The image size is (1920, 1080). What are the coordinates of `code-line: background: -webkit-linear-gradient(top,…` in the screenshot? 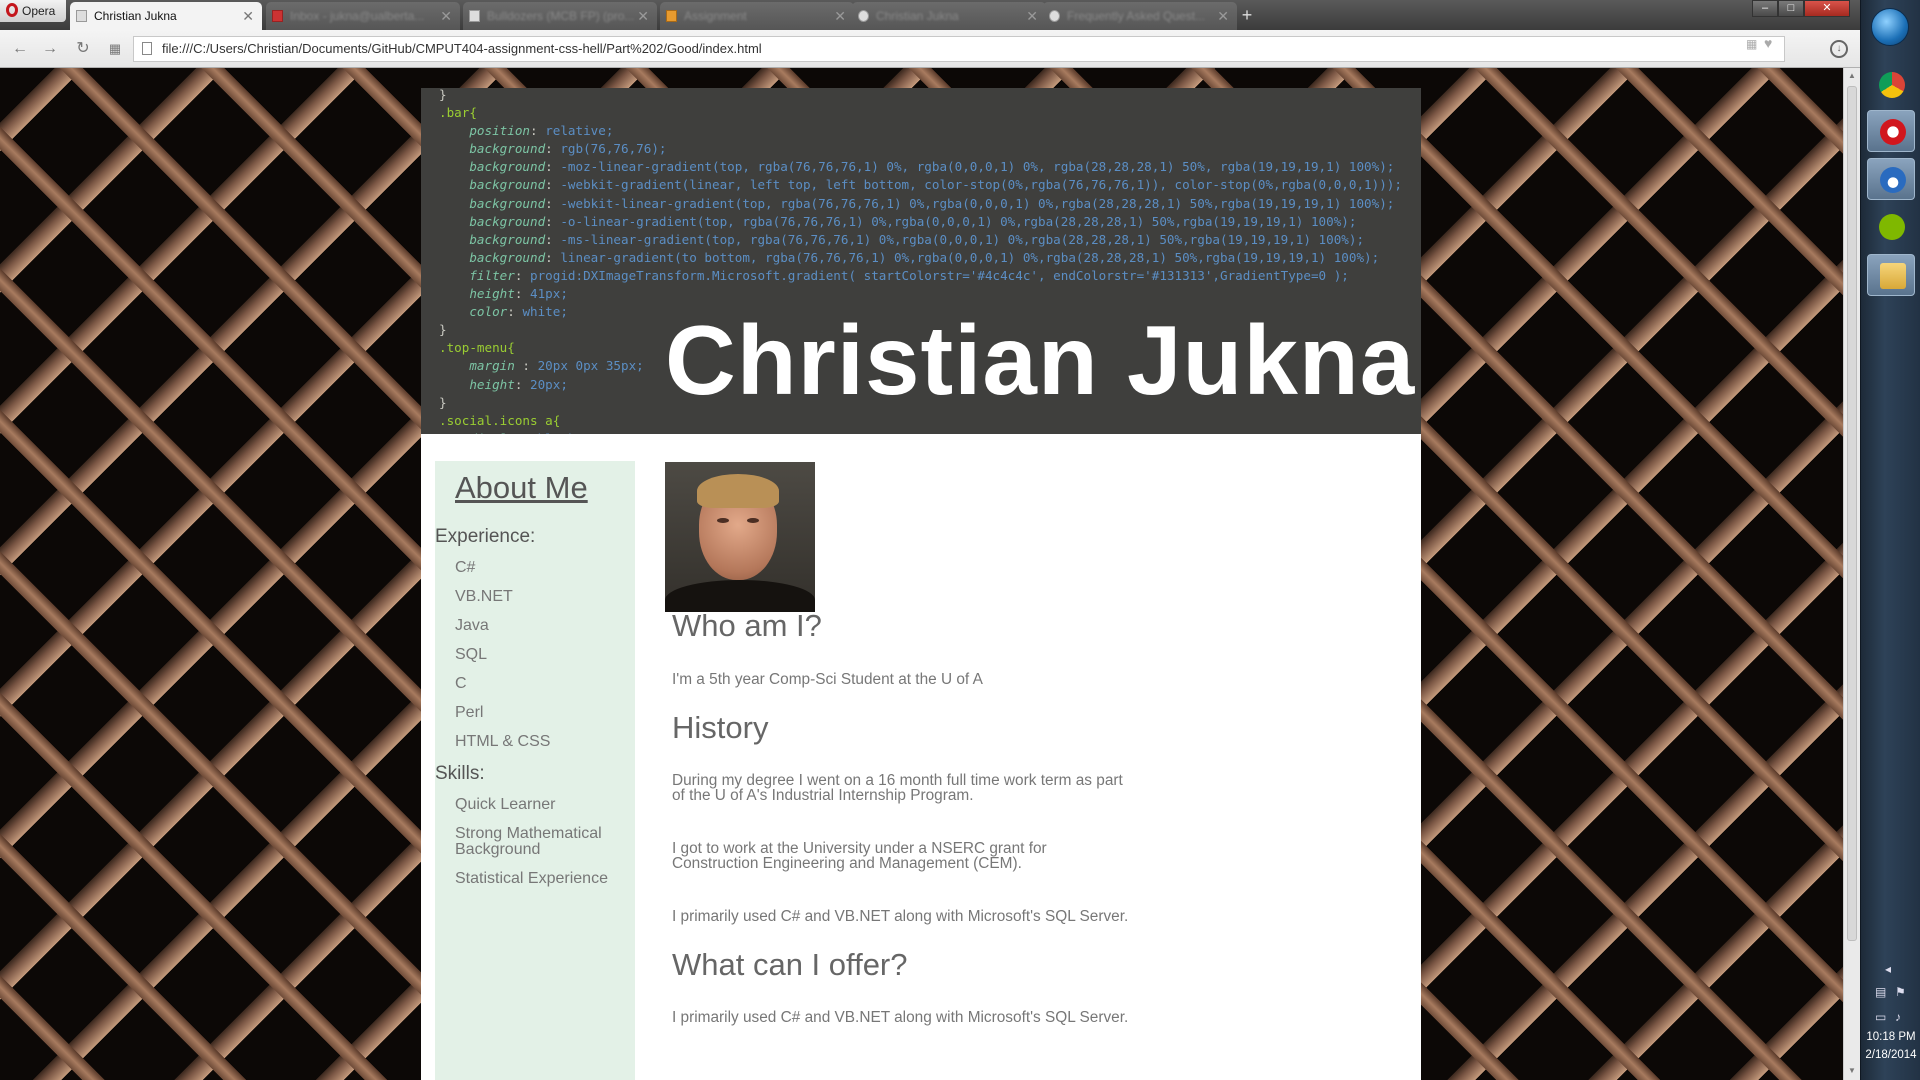 It's located at (932, 203).